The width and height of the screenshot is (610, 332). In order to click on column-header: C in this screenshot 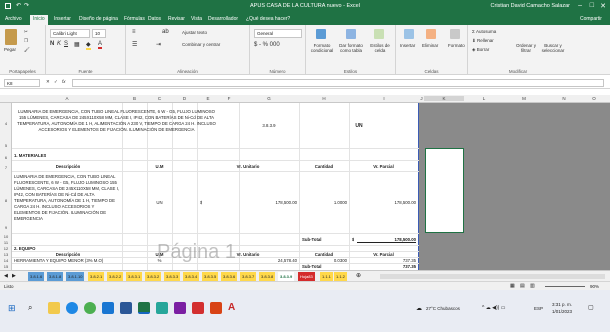, I will do `click(159, 98)`.